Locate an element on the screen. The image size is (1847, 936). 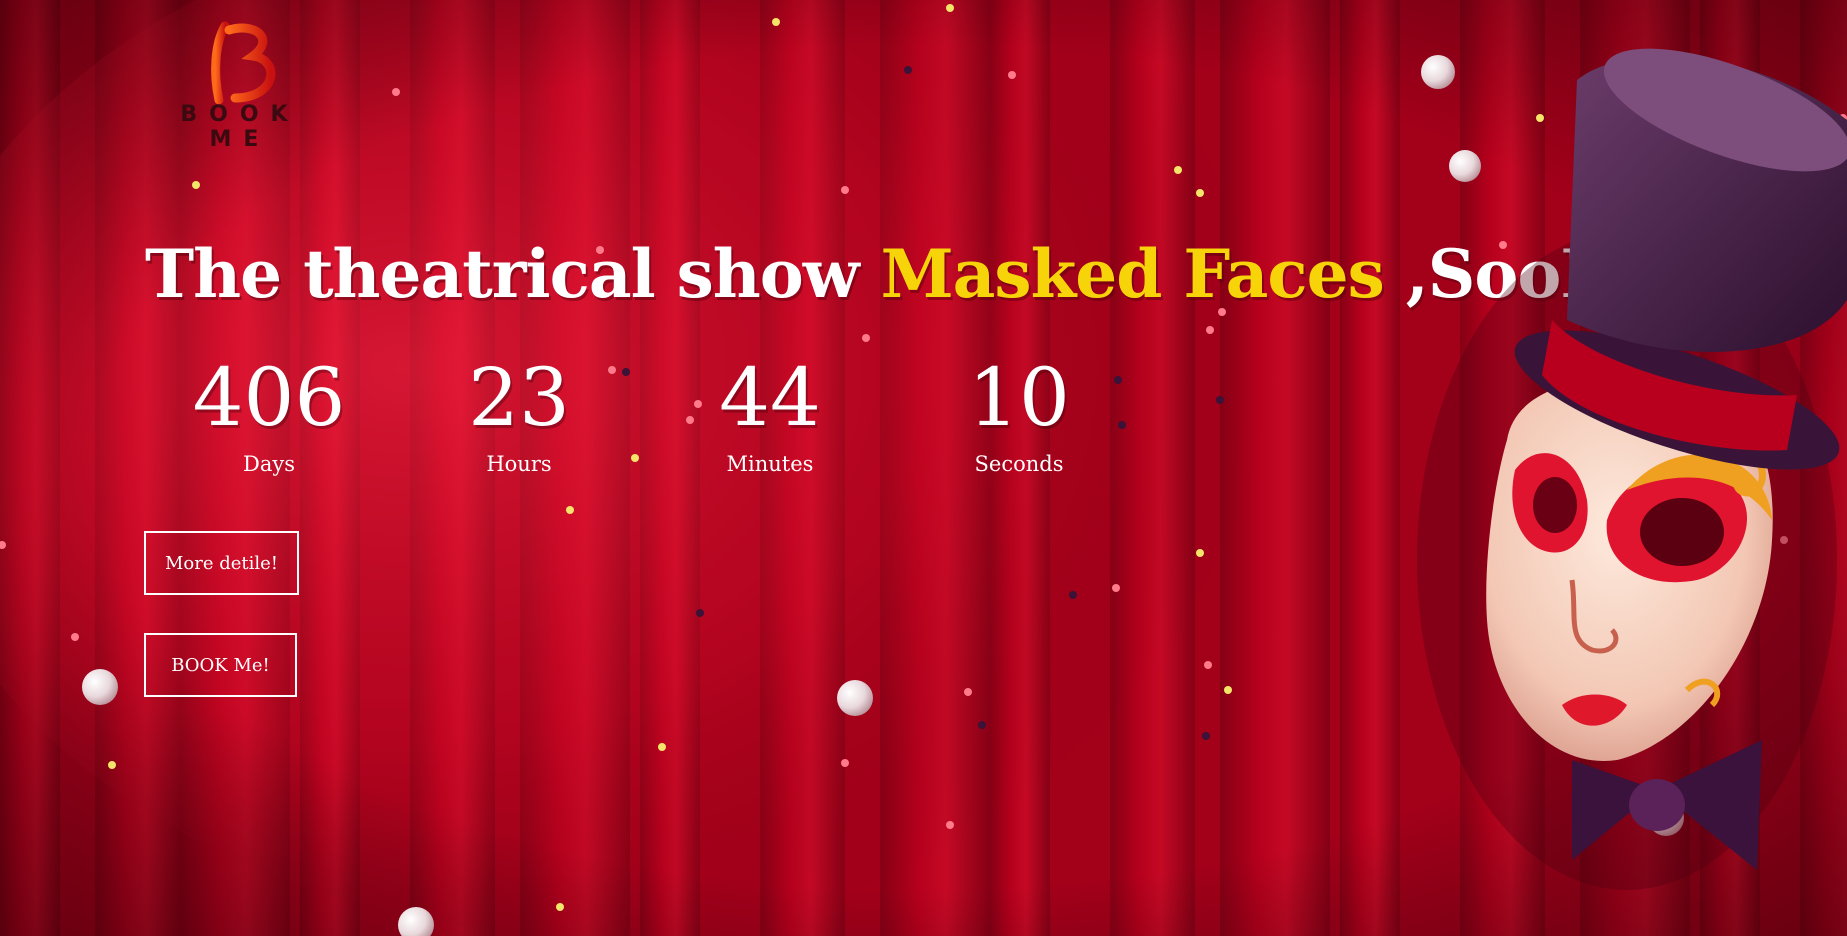
days-value: 406 is located at coordinates (269, 397).